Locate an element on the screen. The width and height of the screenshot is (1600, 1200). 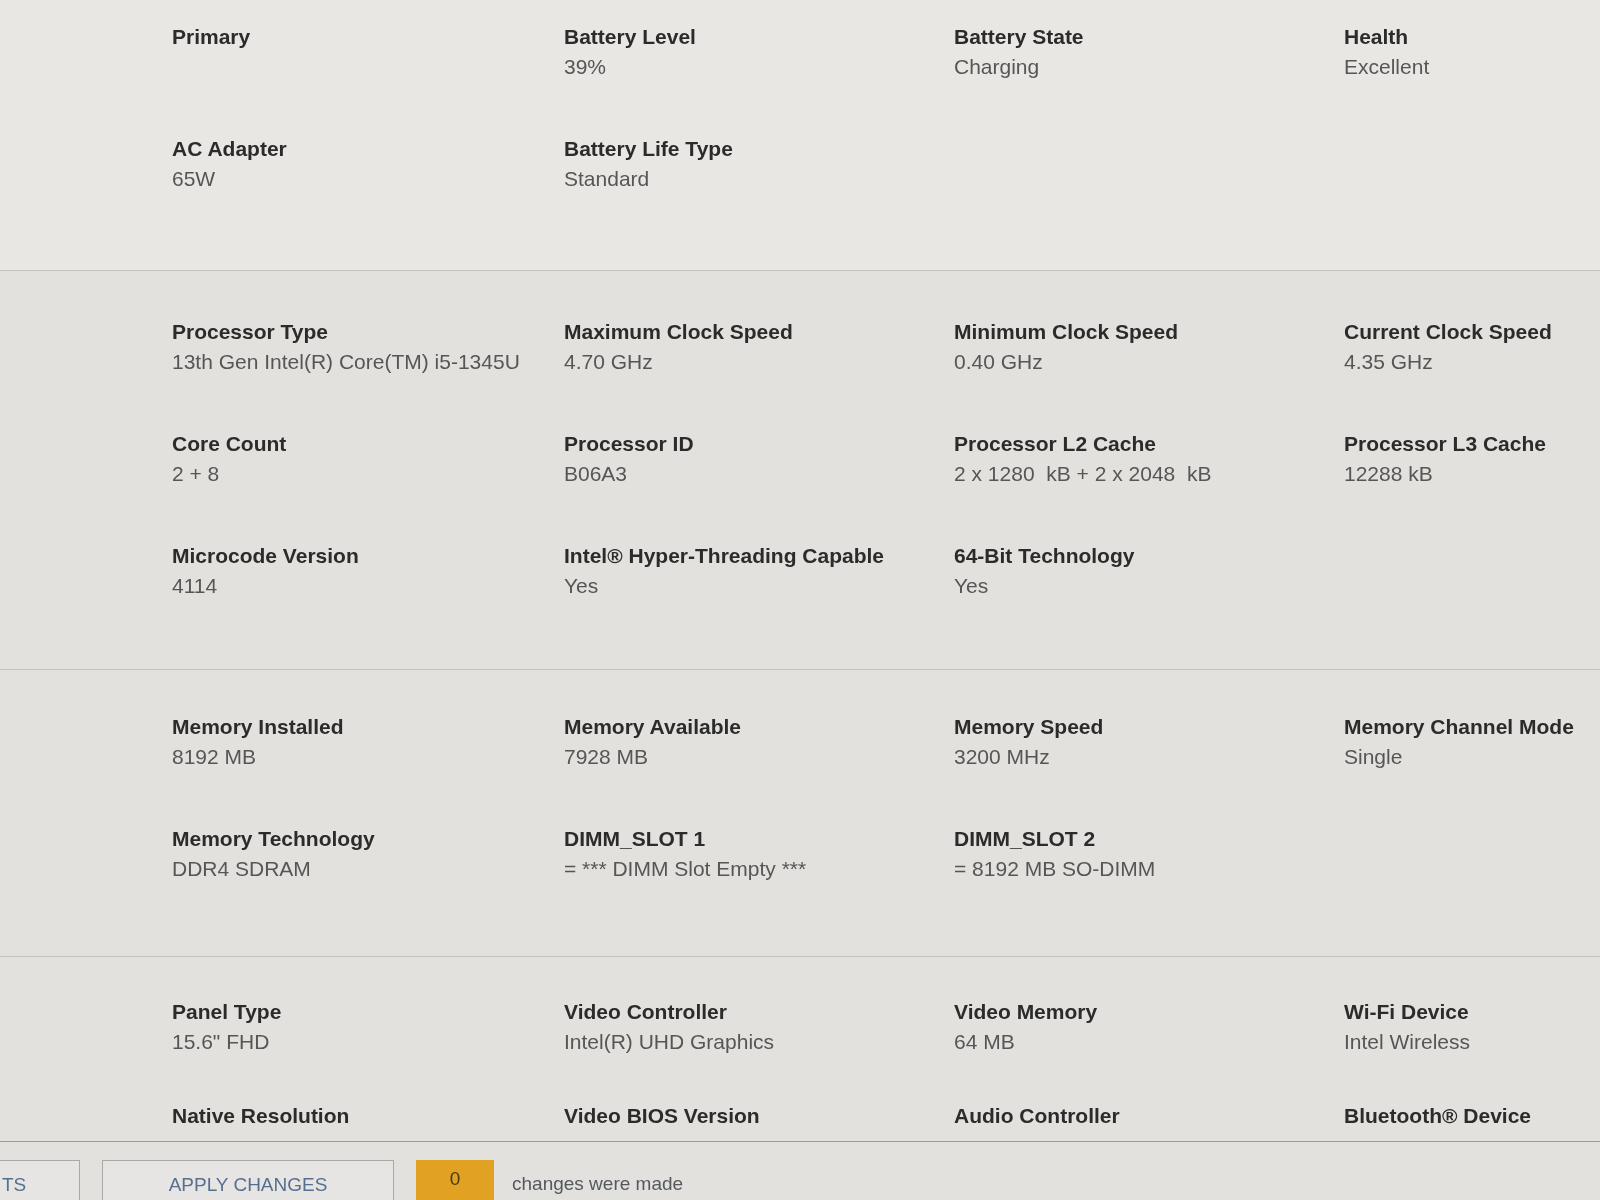
field-value: B06A3 is located at coordinates (596, 474).